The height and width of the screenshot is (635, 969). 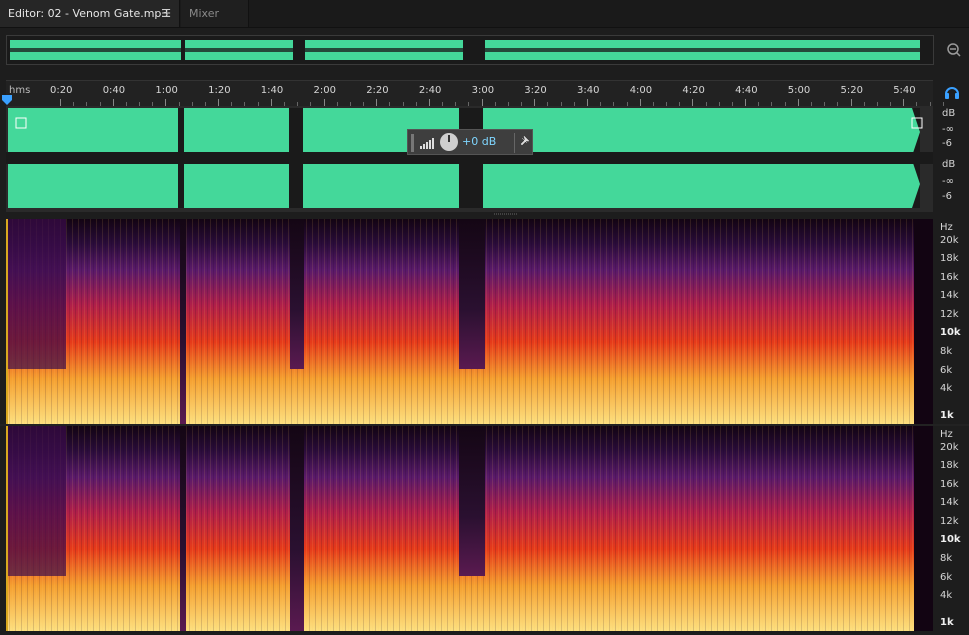 I want to click on overview-navigator, so click(x=470, y=50).